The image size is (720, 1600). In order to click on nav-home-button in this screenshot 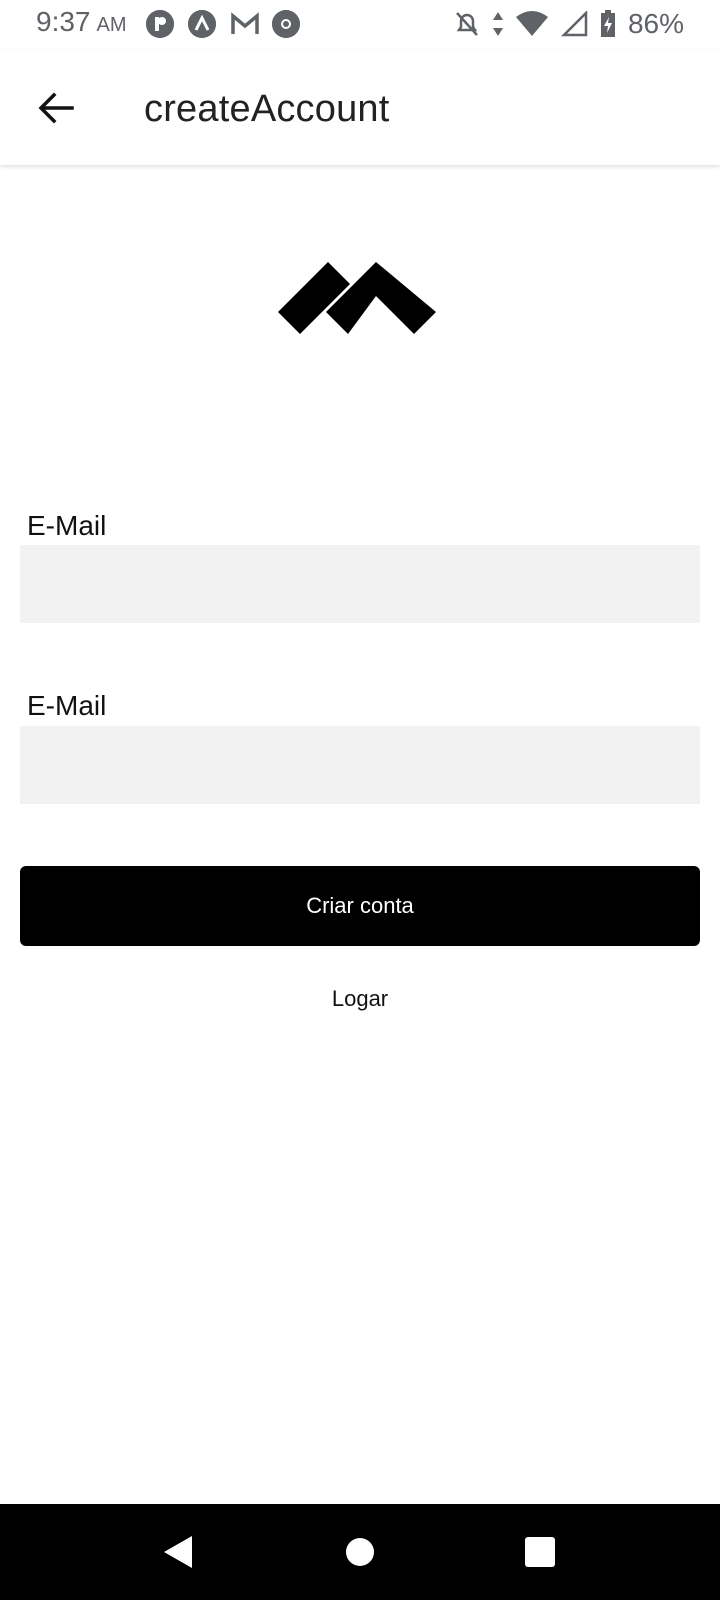, I will do `click(360, 1552)`.